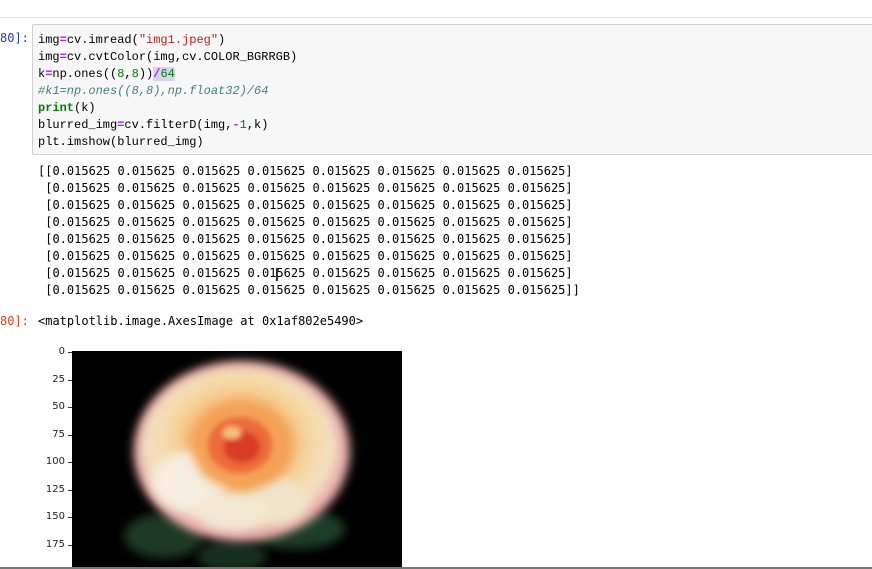  Describe the element at coordinates (153, 91) in the screenshot. I see `code-line-4: #k1=np.ones((8,8),np.float32)/64` at that location.